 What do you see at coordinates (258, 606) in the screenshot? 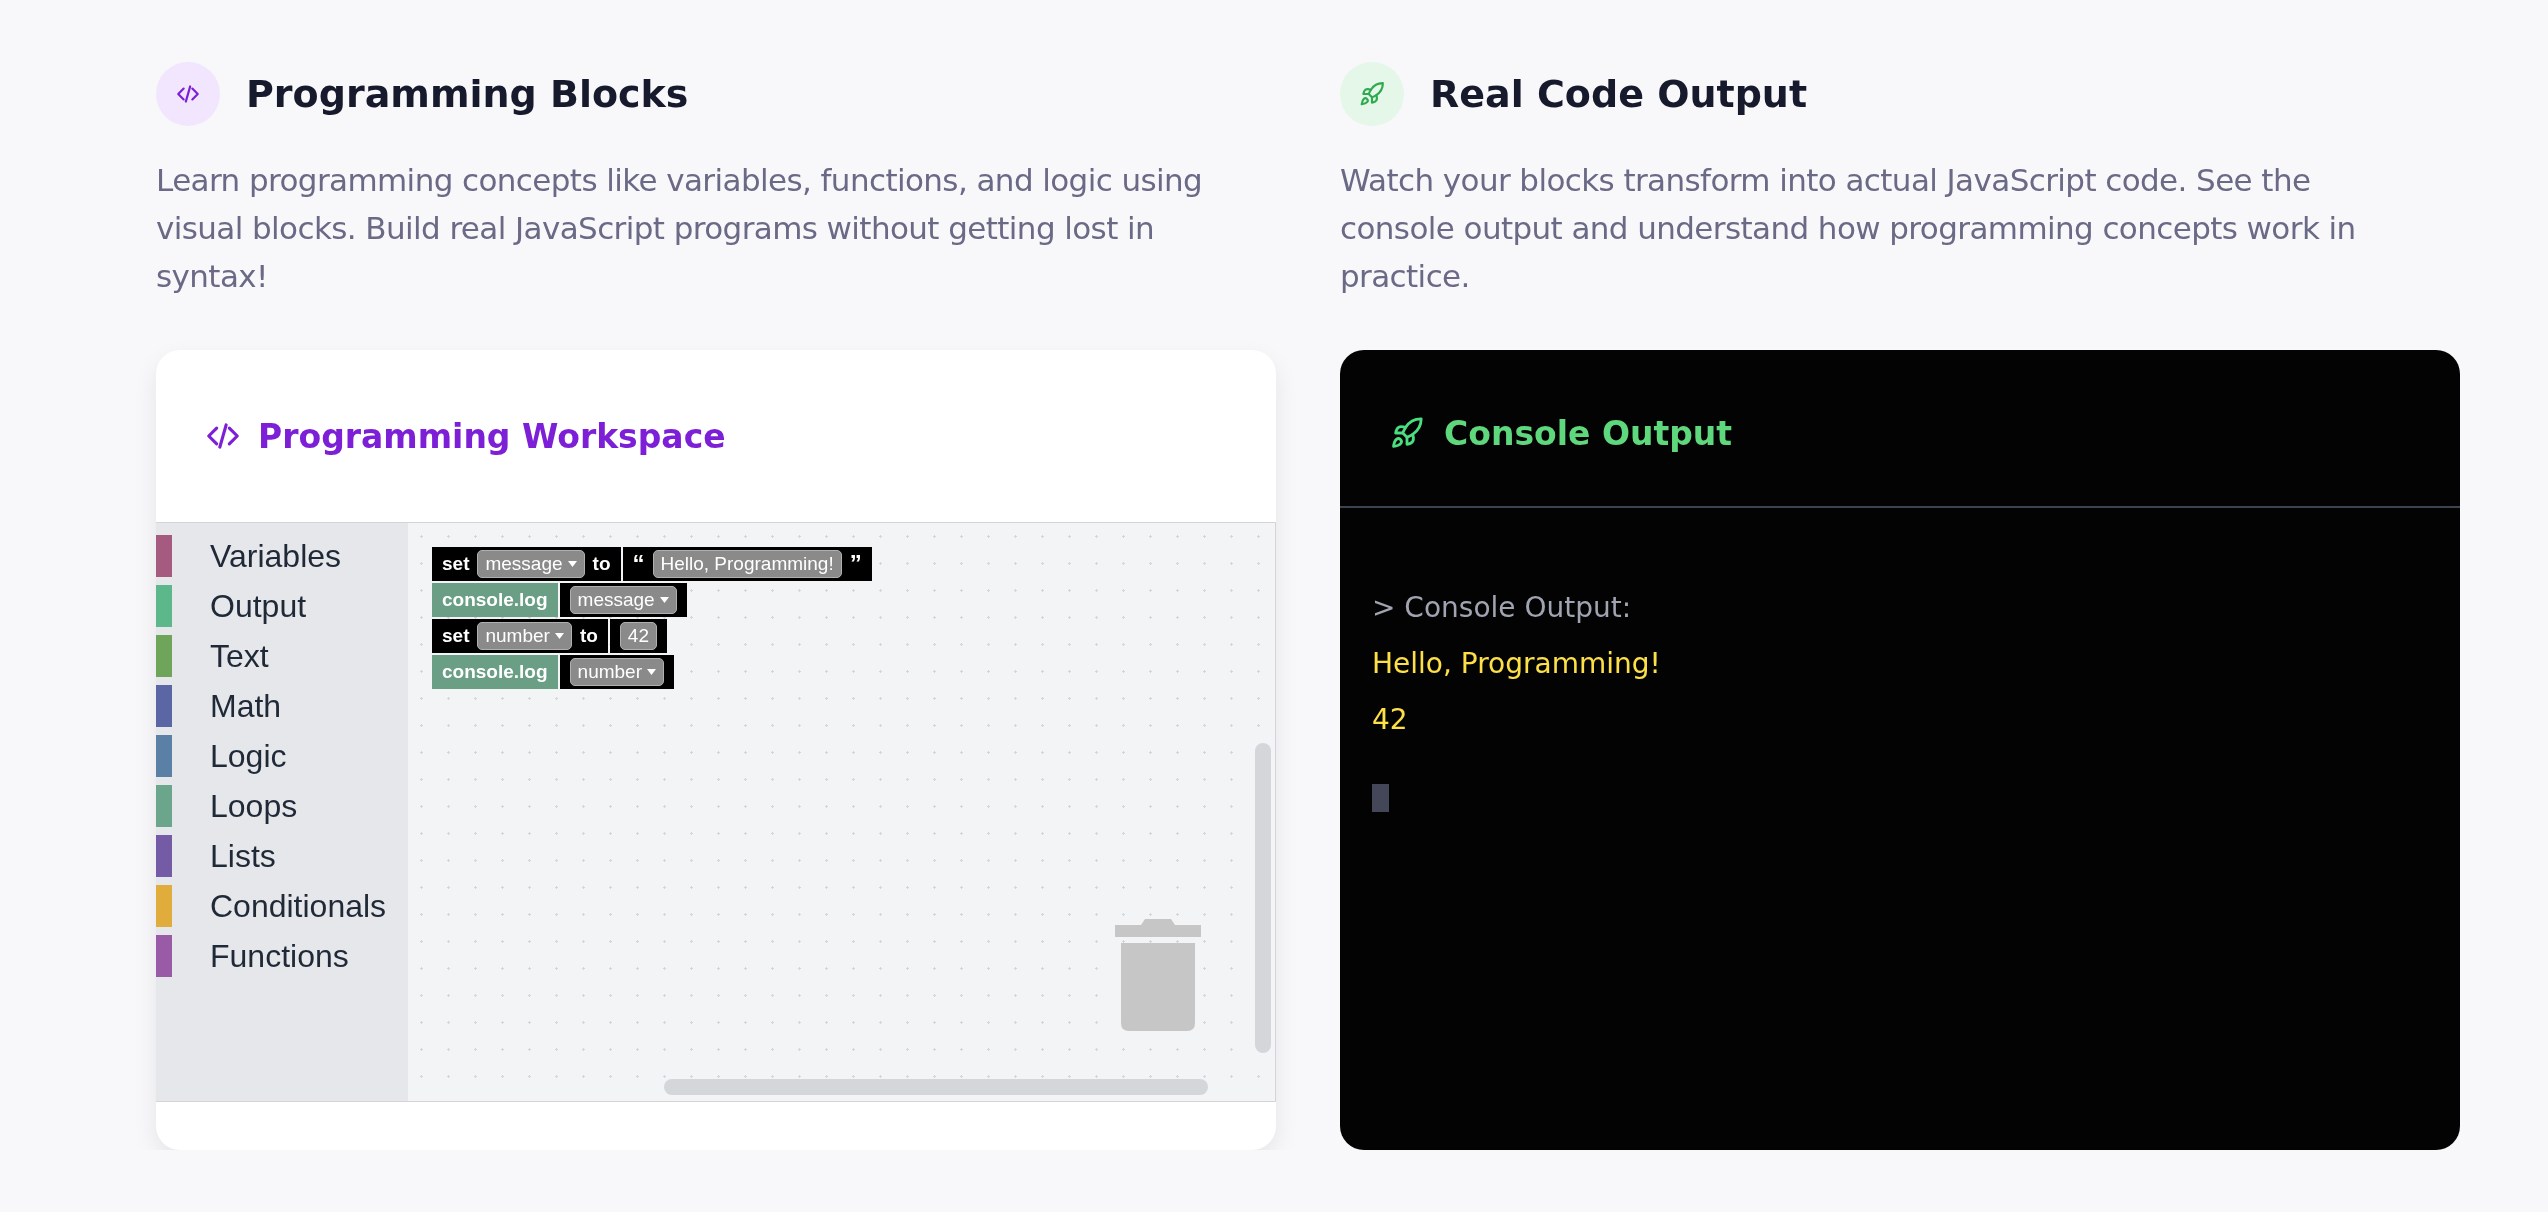
I see `category-item: Output` at bounding box center [258, 606].